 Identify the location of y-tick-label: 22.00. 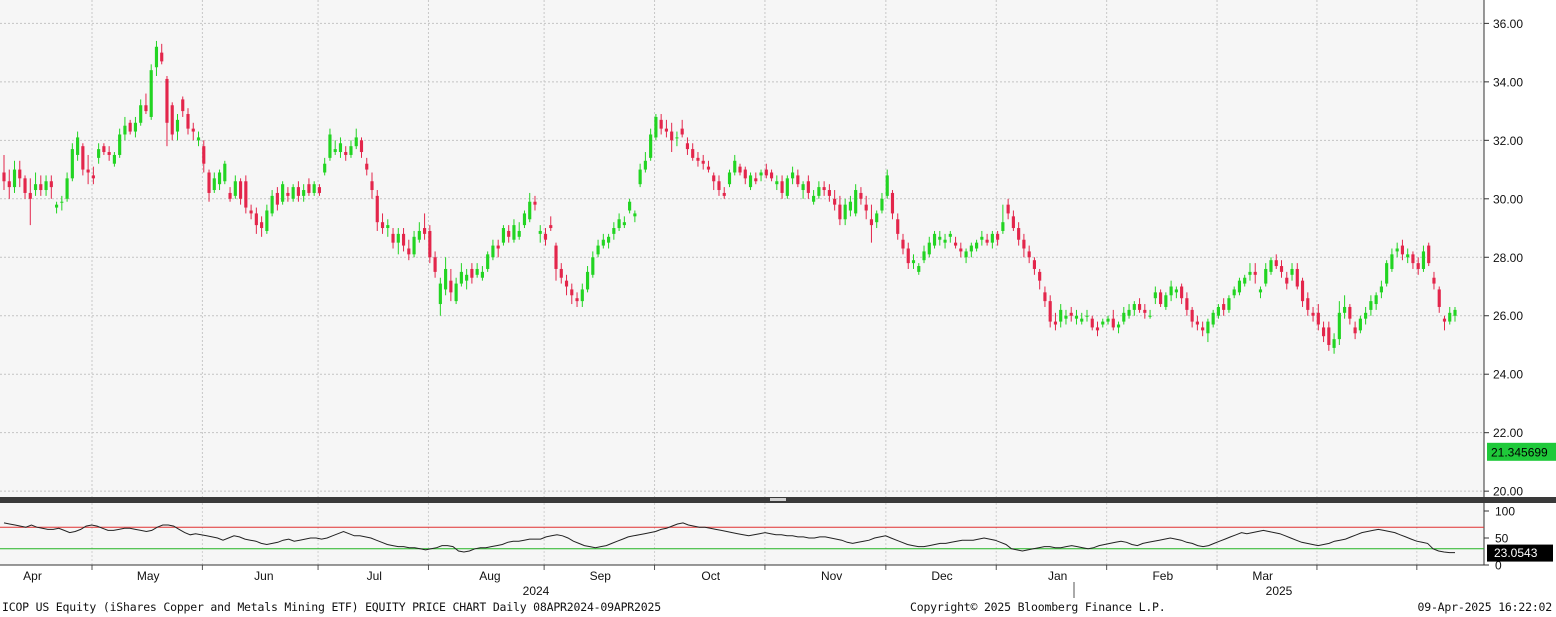
(1508, 433).